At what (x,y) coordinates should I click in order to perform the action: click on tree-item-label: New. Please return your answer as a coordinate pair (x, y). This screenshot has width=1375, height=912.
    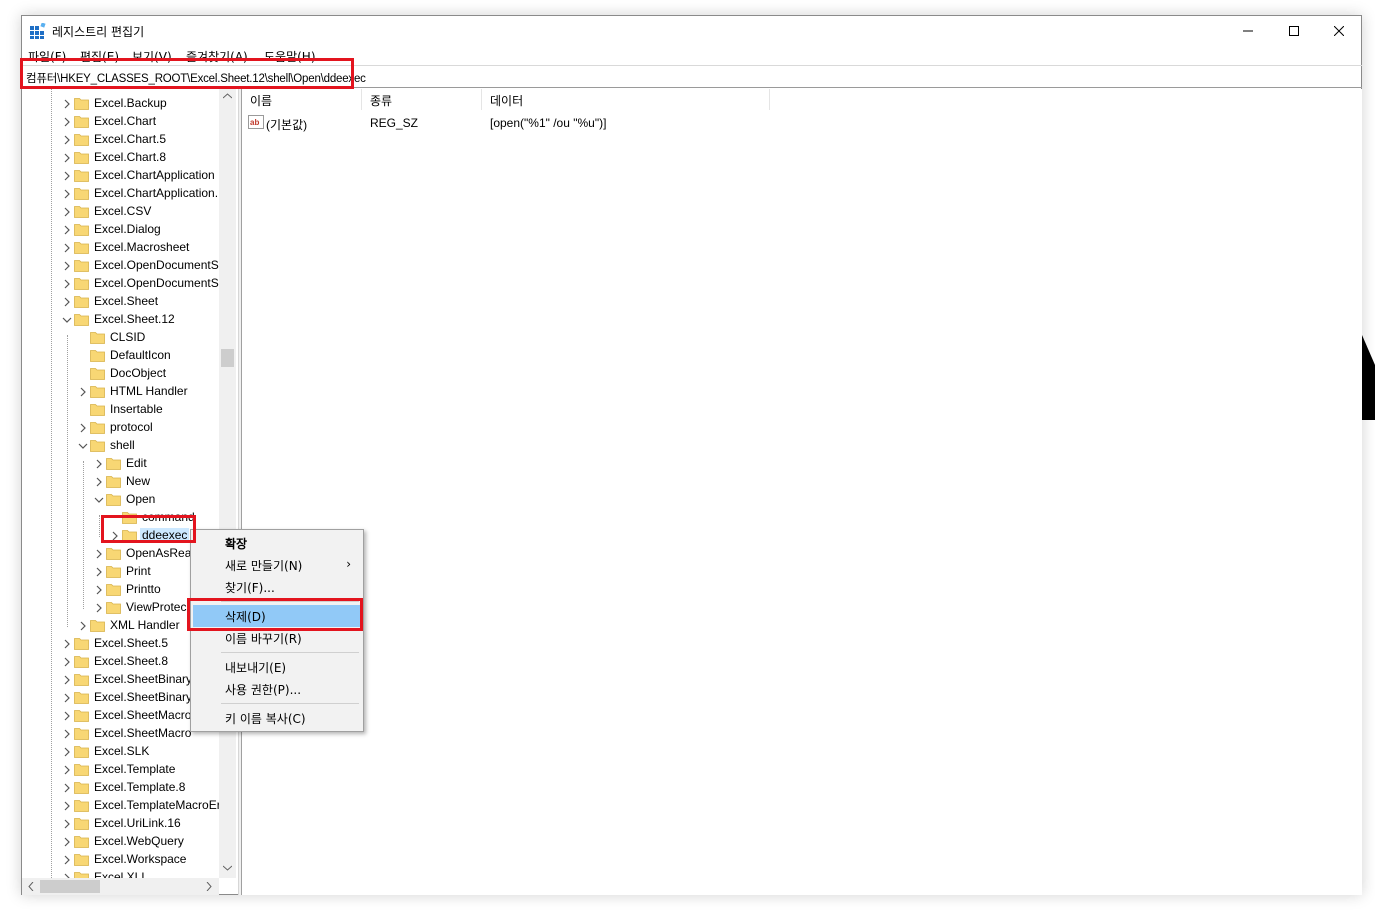
    Looking at the image, I should click on (138, 481).